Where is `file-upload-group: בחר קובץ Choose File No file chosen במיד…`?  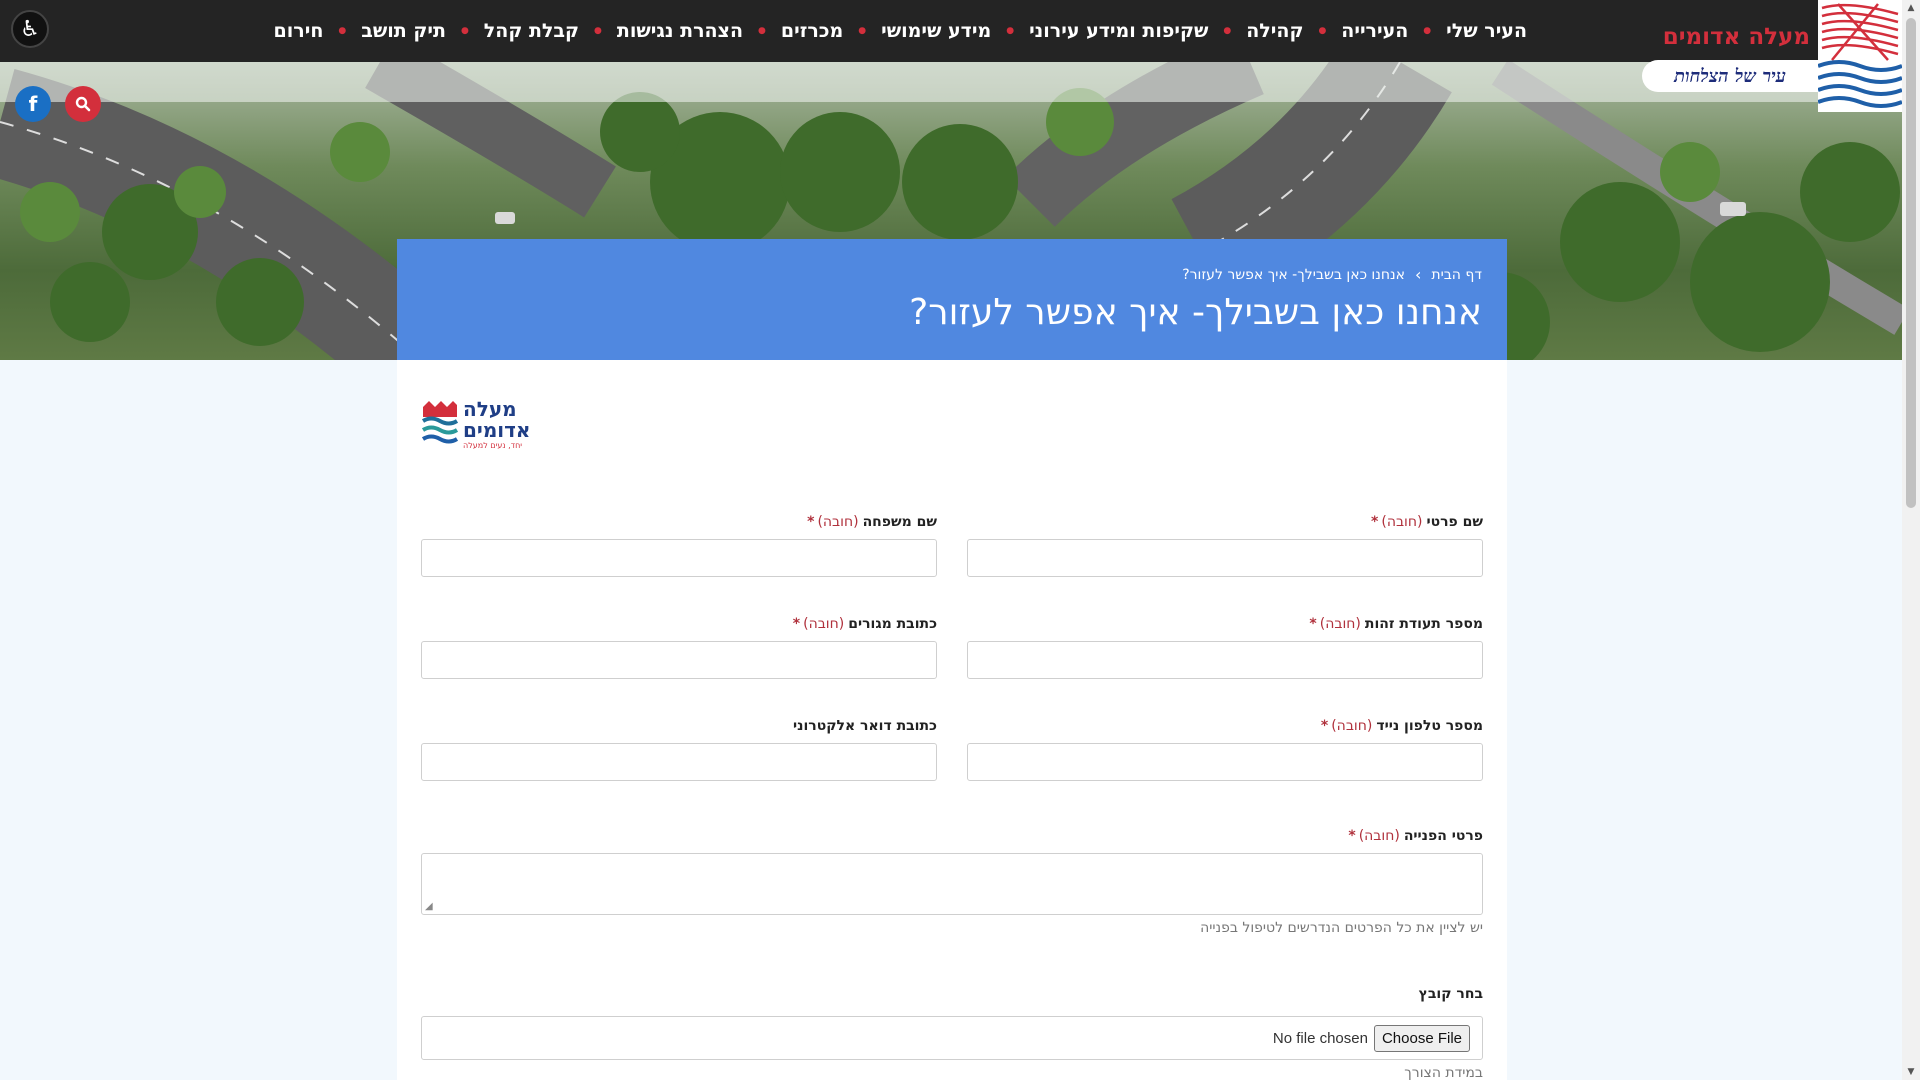
file-upload-group: בחר קובץ Choose File No file chosen במיד… is located at coordinates (952, 1033).